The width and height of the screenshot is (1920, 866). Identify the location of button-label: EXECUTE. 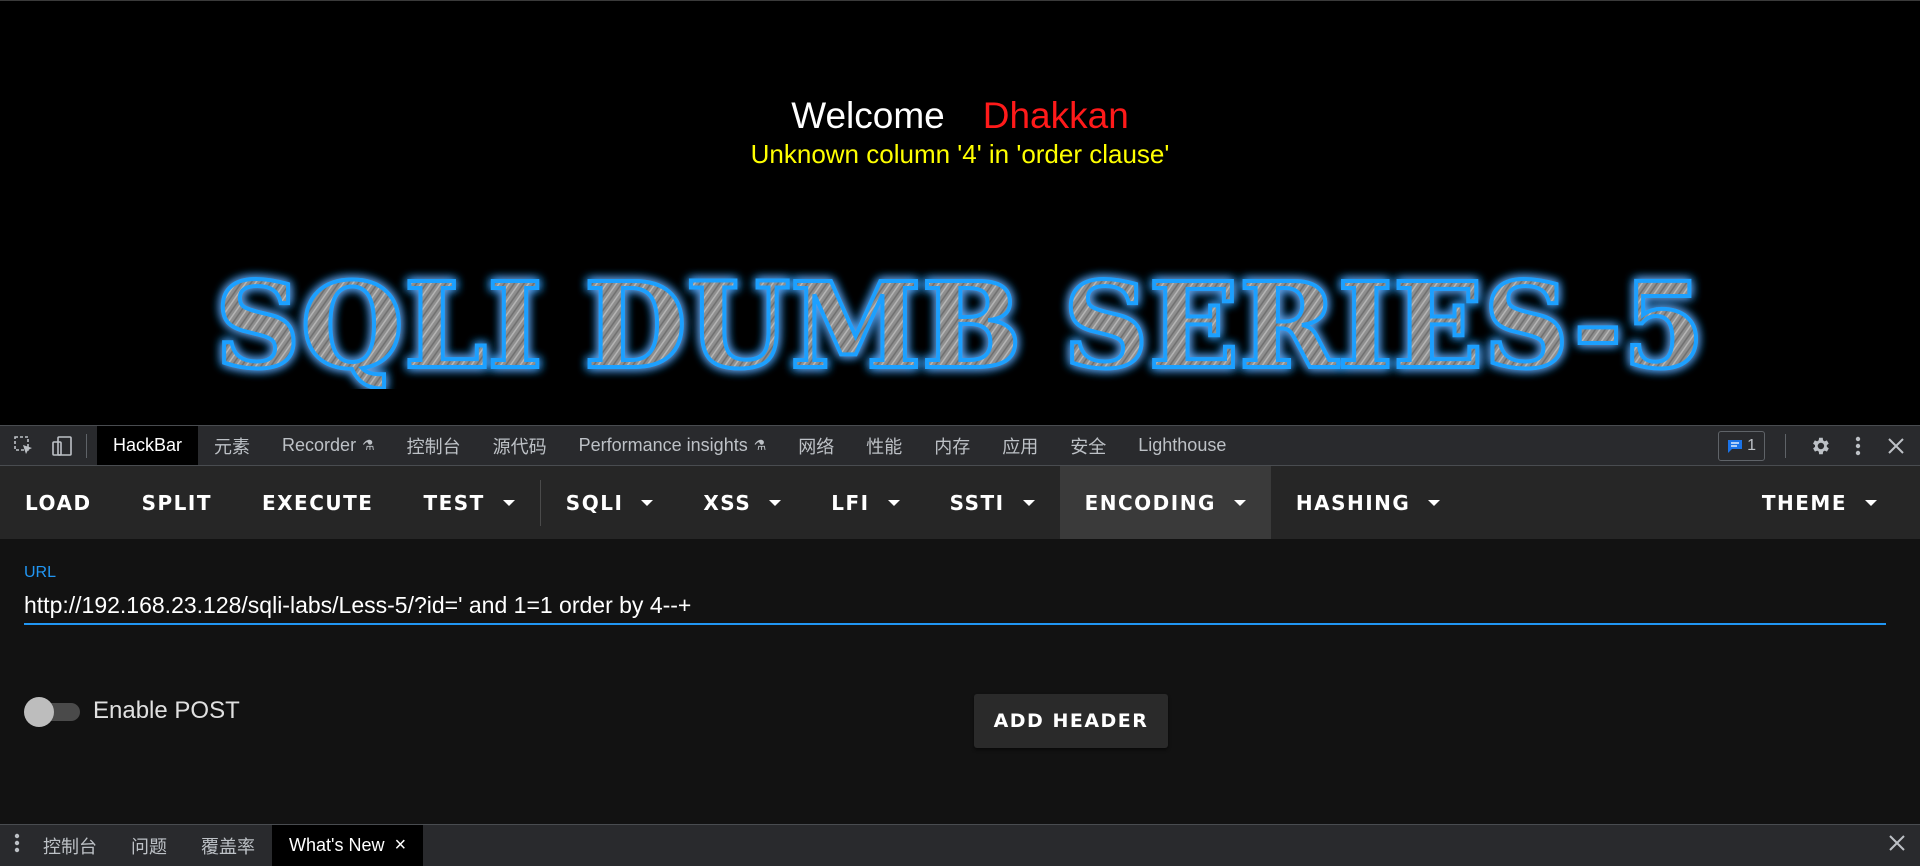
(317, 502).